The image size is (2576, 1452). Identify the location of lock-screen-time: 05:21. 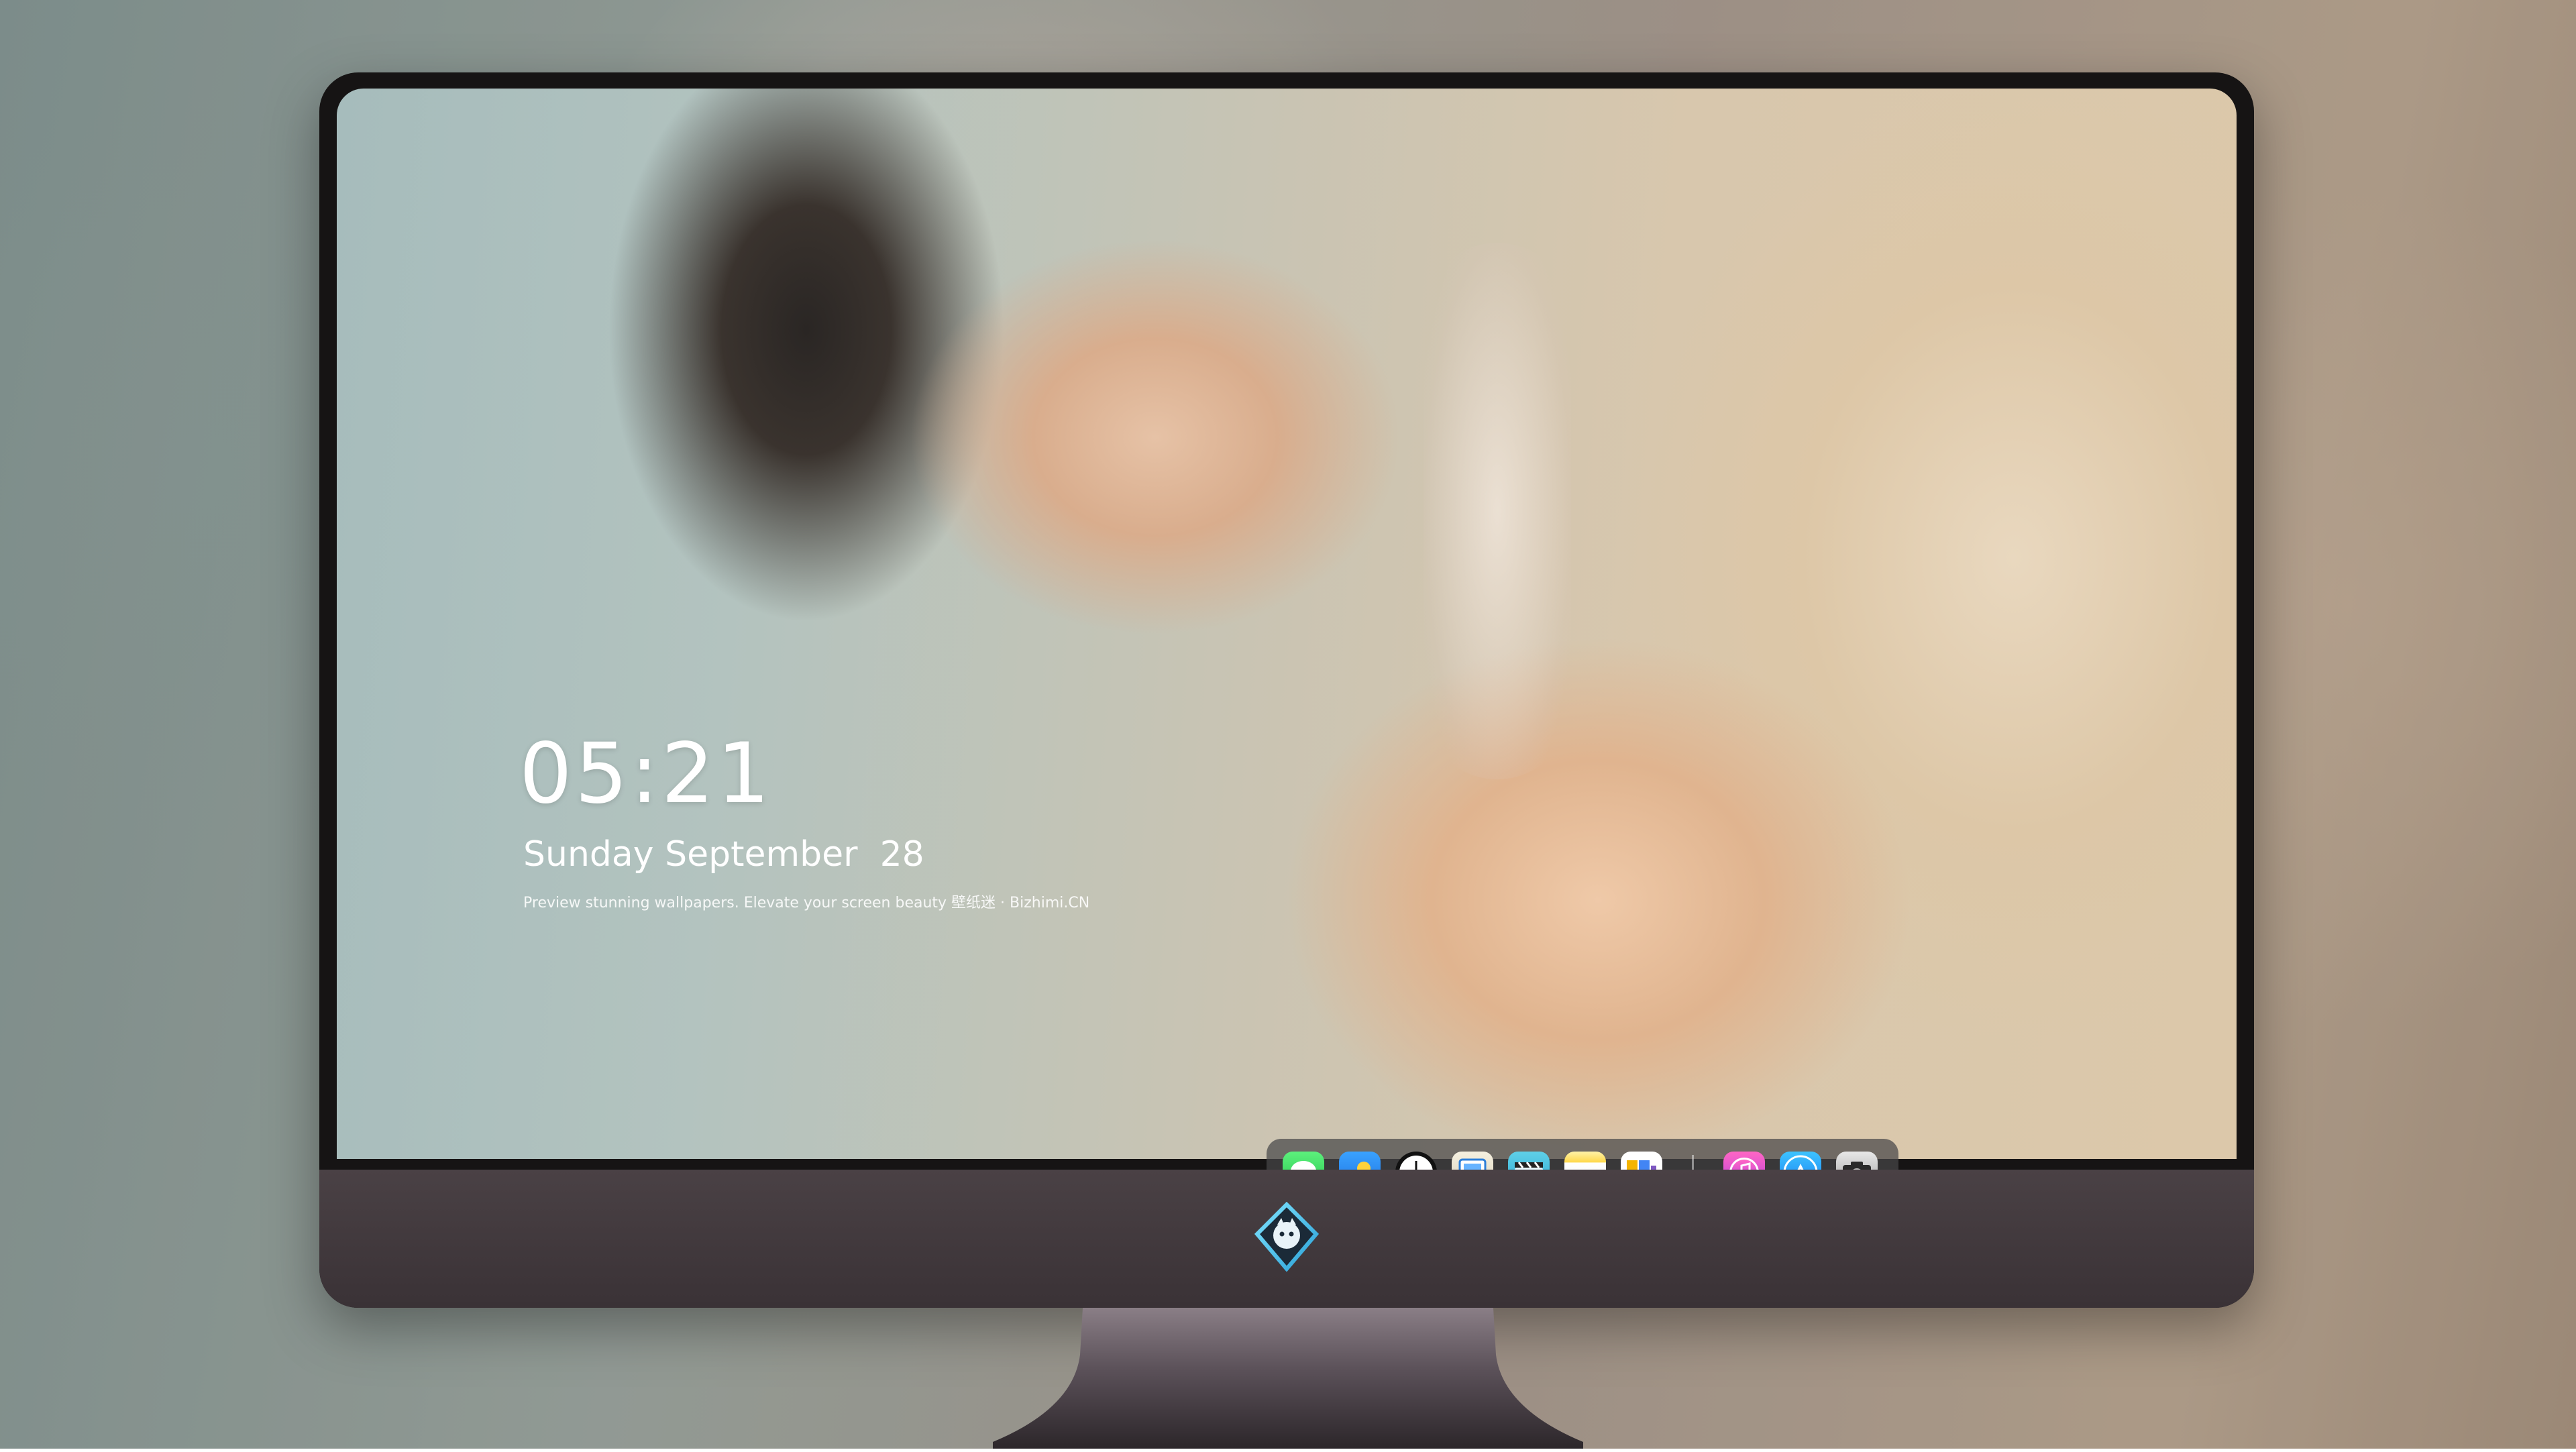
(646, 774).